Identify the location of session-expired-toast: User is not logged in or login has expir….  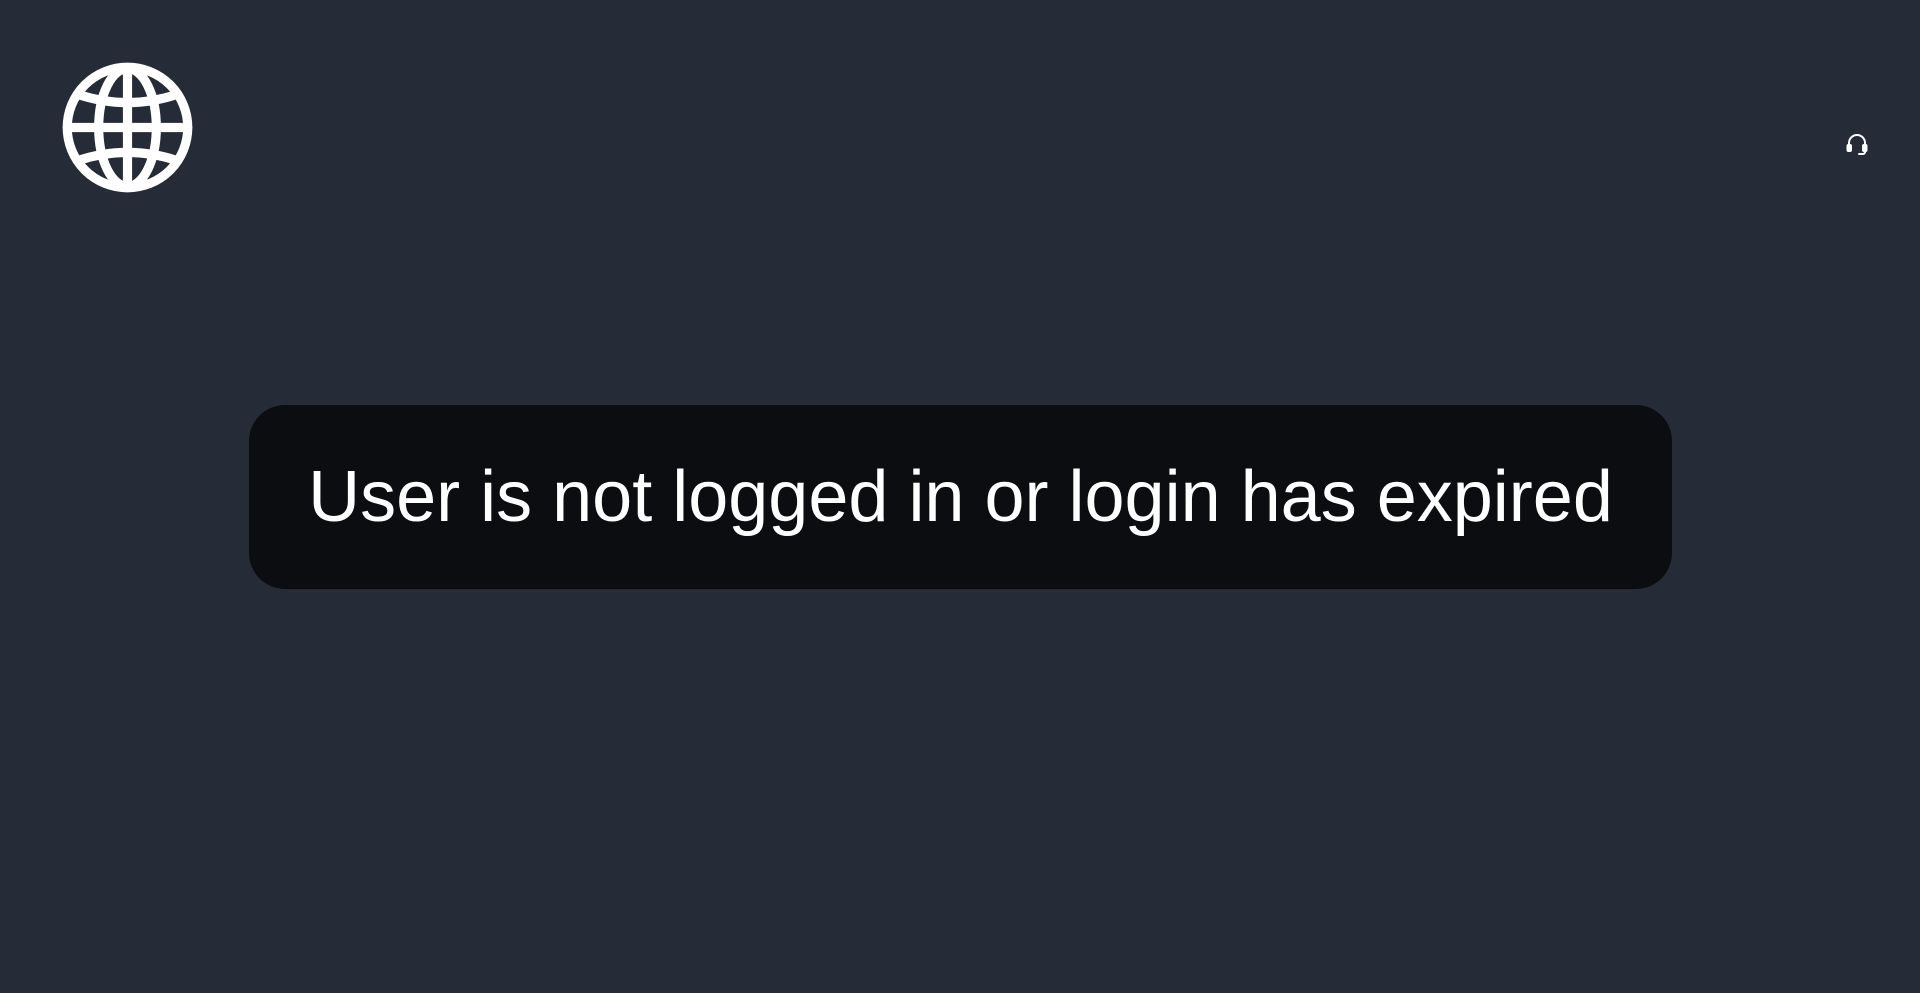
(960, 497).